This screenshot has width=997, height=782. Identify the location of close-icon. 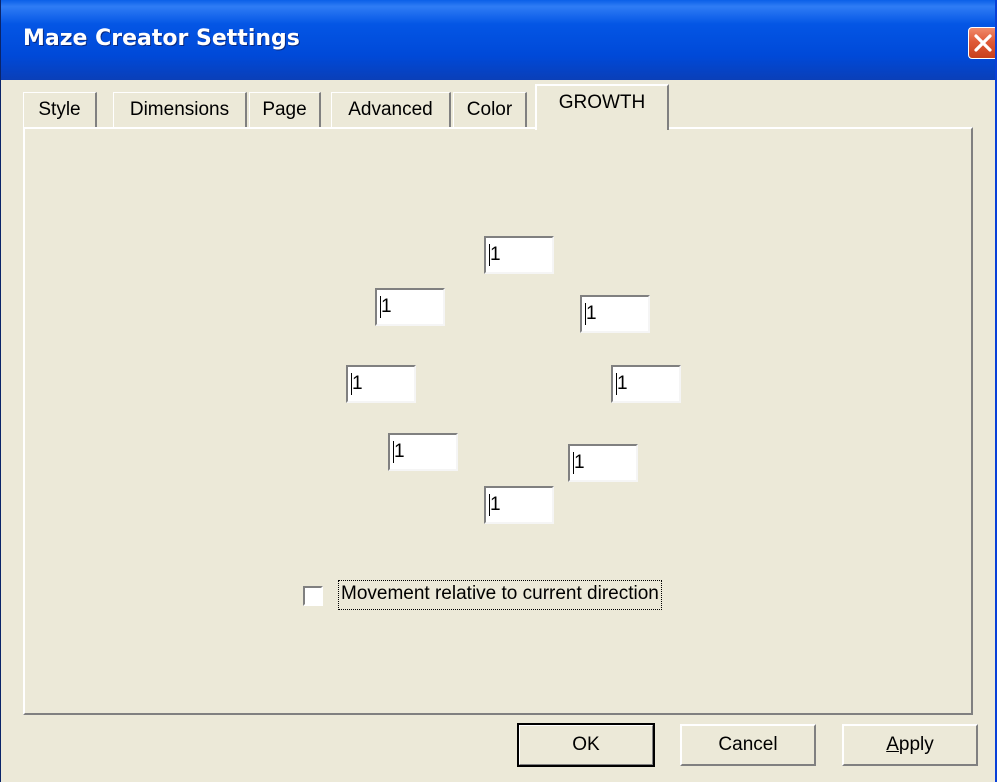
(983, 43).